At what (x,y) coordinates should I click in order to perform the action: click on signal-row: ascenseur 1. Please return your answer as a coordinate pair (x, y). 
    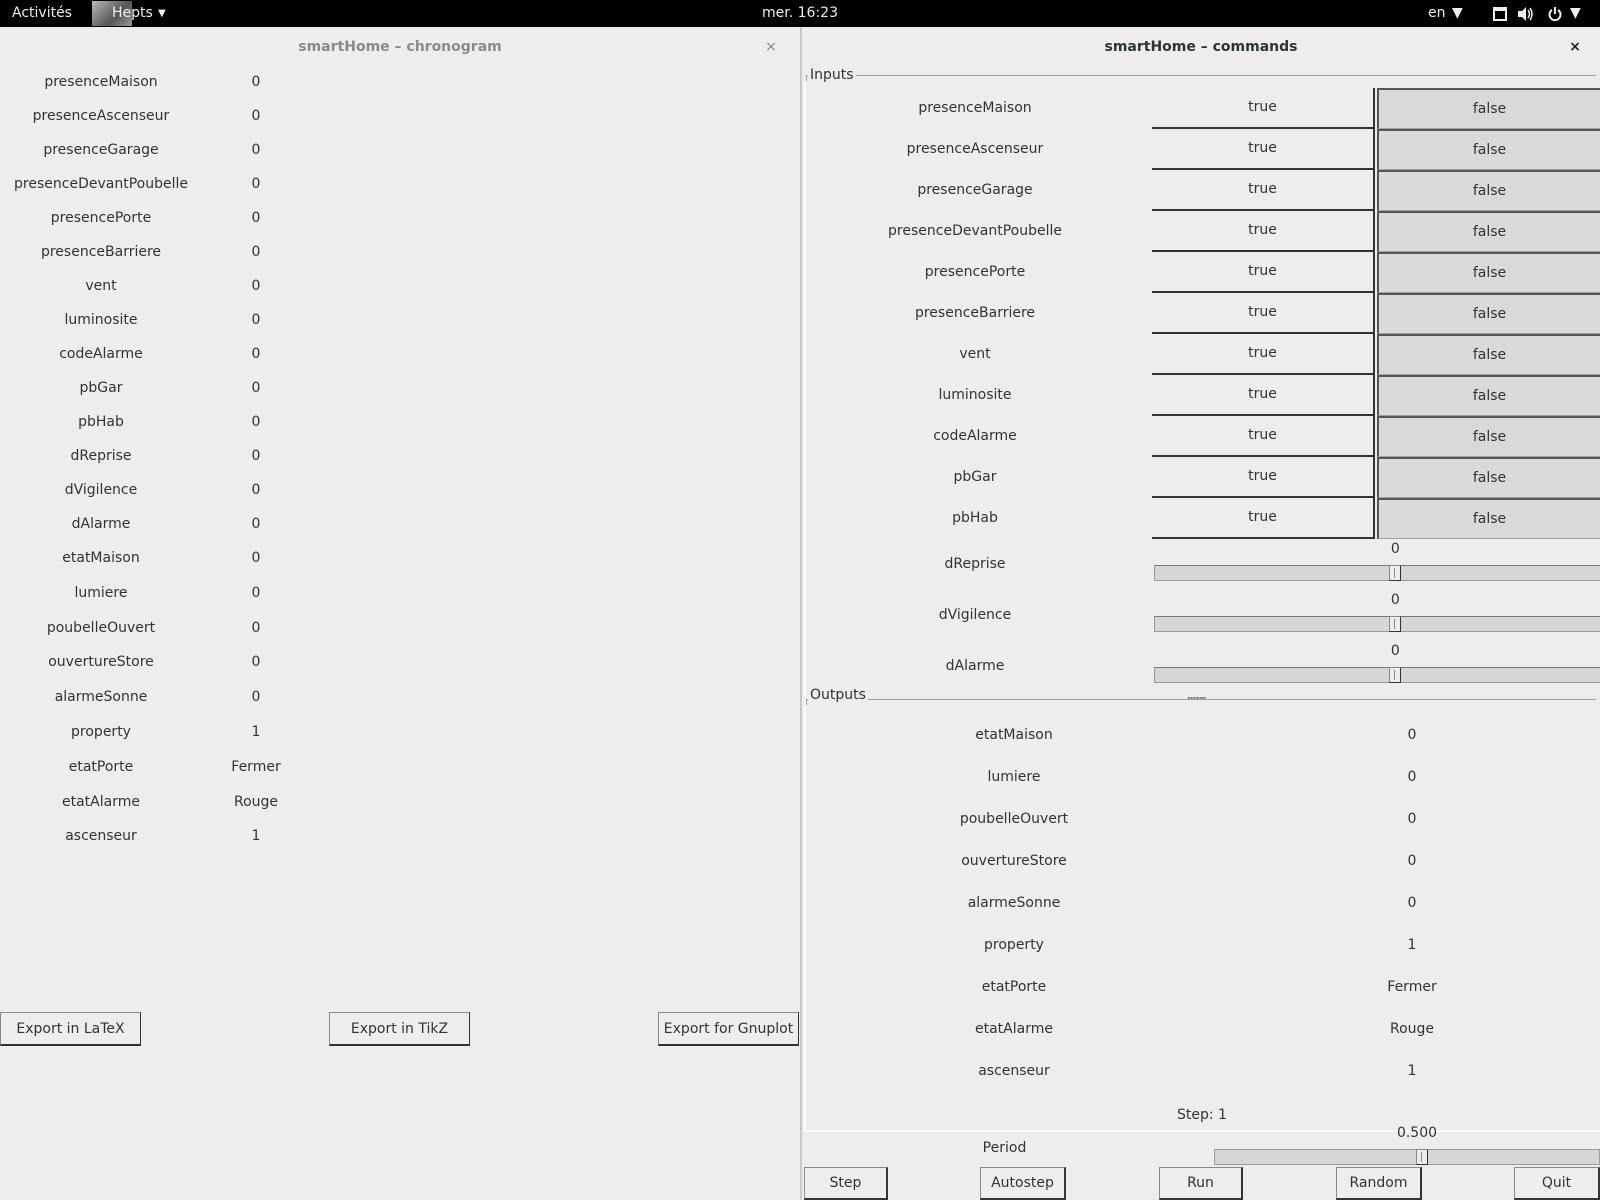
    Looking at the image, I should click on (150, 836).